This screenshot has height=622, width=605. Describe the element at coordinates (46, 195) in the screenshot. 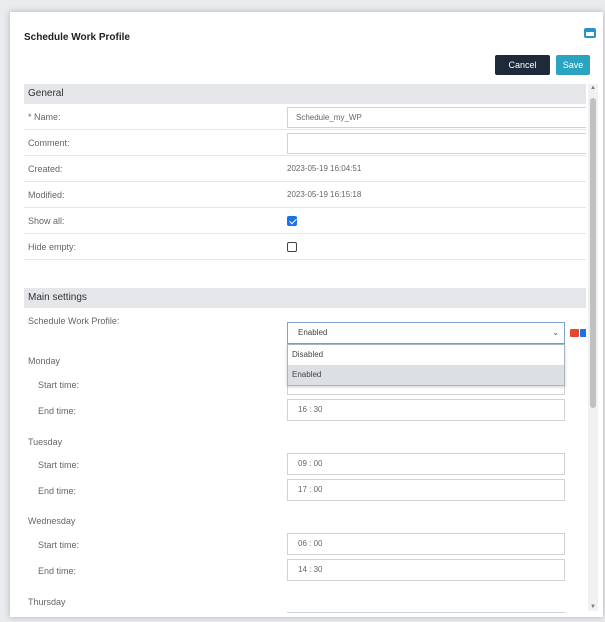

I see `modified-label: Modified:` at that location.